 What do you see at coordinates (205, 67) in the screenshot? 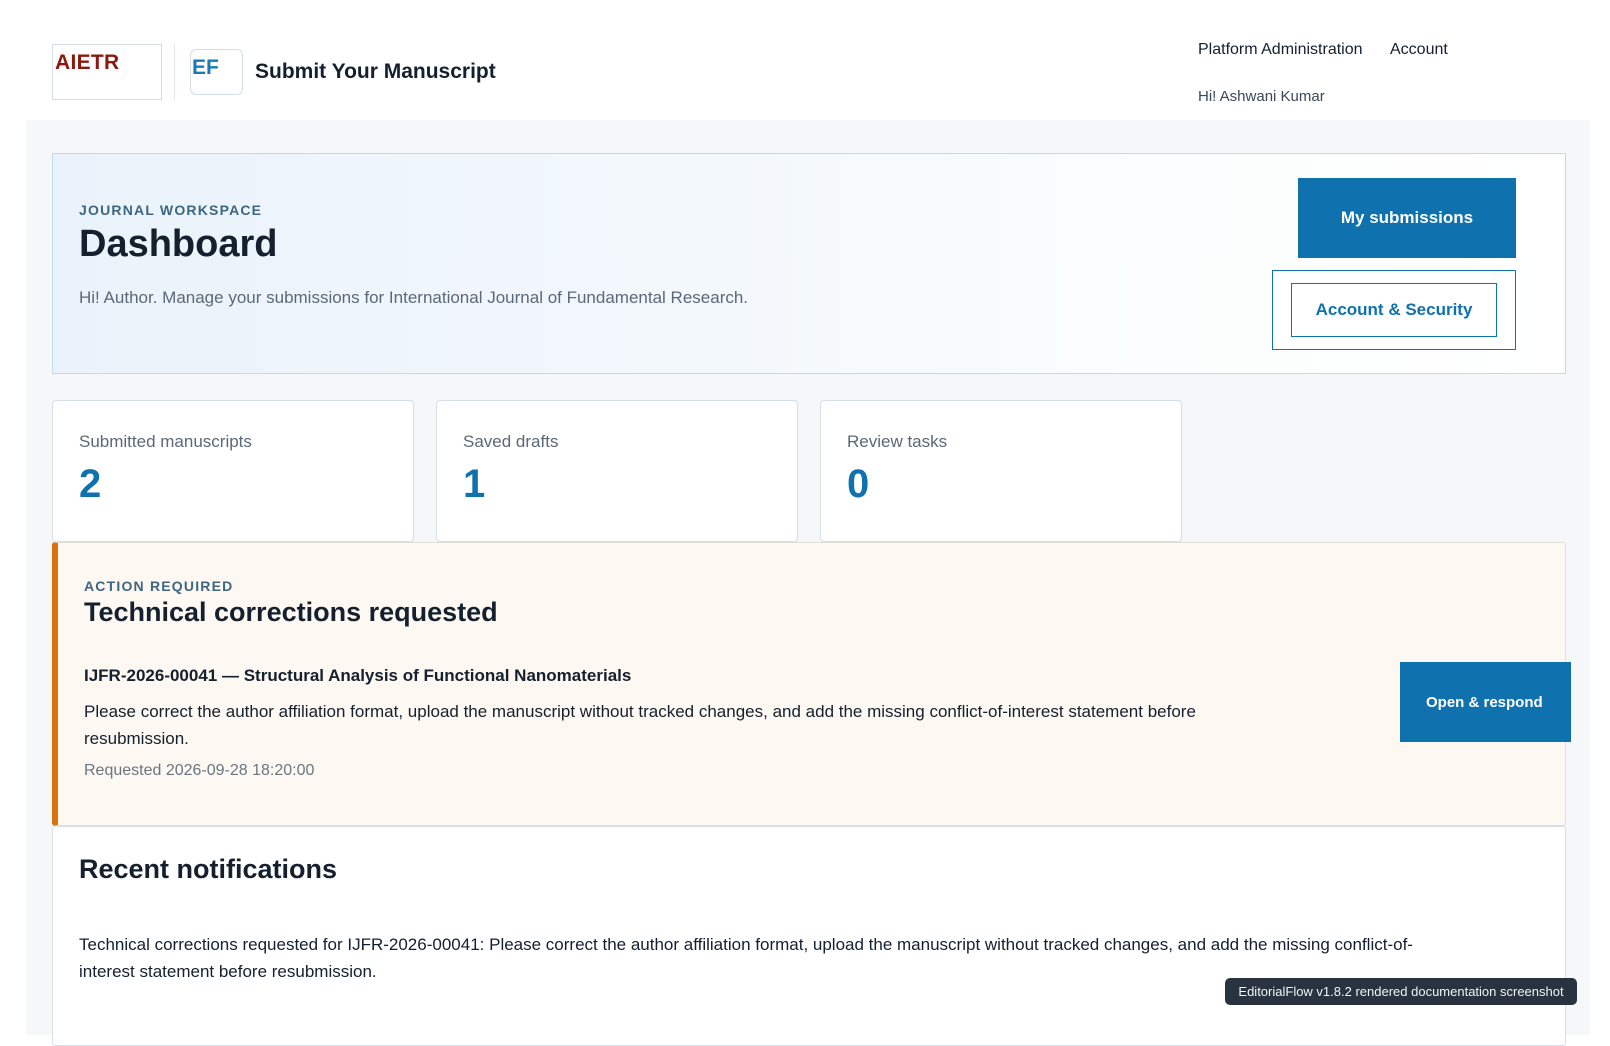
I see `ef-logo-text: EF` at bounding box center [205, 67].